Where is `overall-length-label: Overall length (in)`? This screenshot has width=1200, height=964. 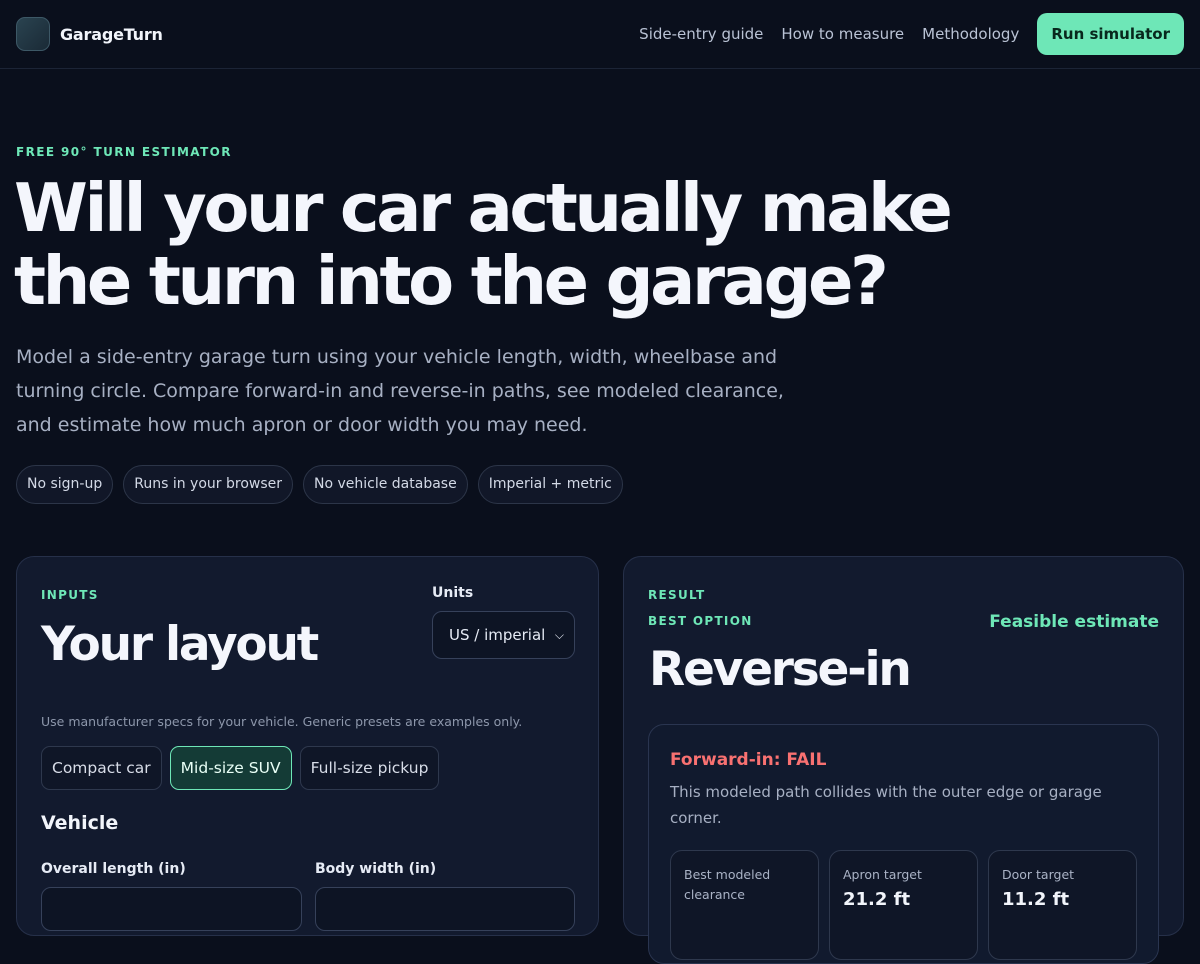
overall-length-label: Overall length (in) is located at coordinates (113, 869).